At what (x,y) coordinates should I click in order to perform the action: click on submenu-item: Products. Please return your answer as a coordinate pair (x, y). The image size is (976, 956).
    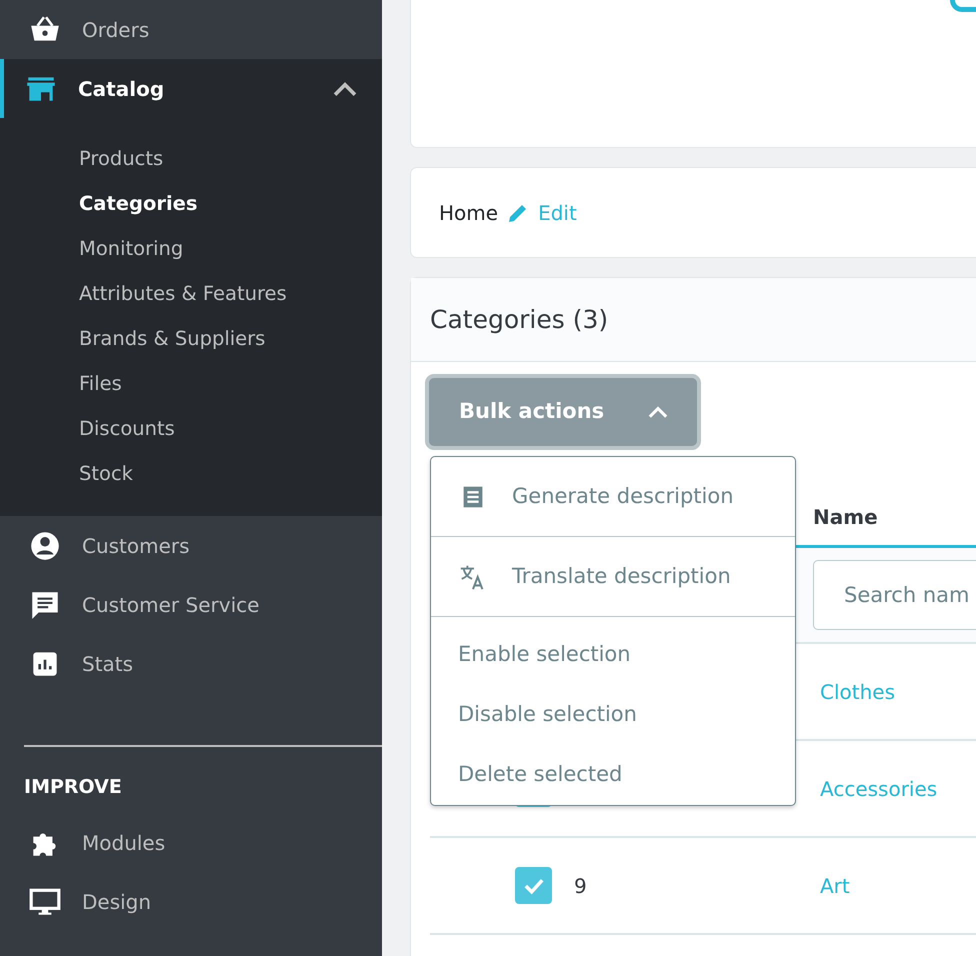
    Looking at the image, I should click on (191, 158).